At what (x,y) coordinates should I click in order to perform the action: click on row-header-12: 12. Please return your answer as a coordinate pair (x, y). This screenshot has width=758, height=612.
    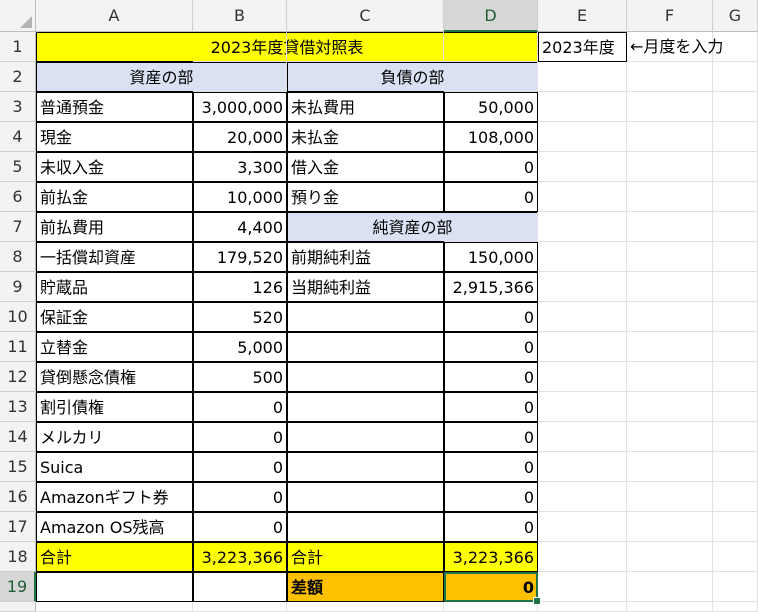
    Looking at the image, I should click on (18, 377).